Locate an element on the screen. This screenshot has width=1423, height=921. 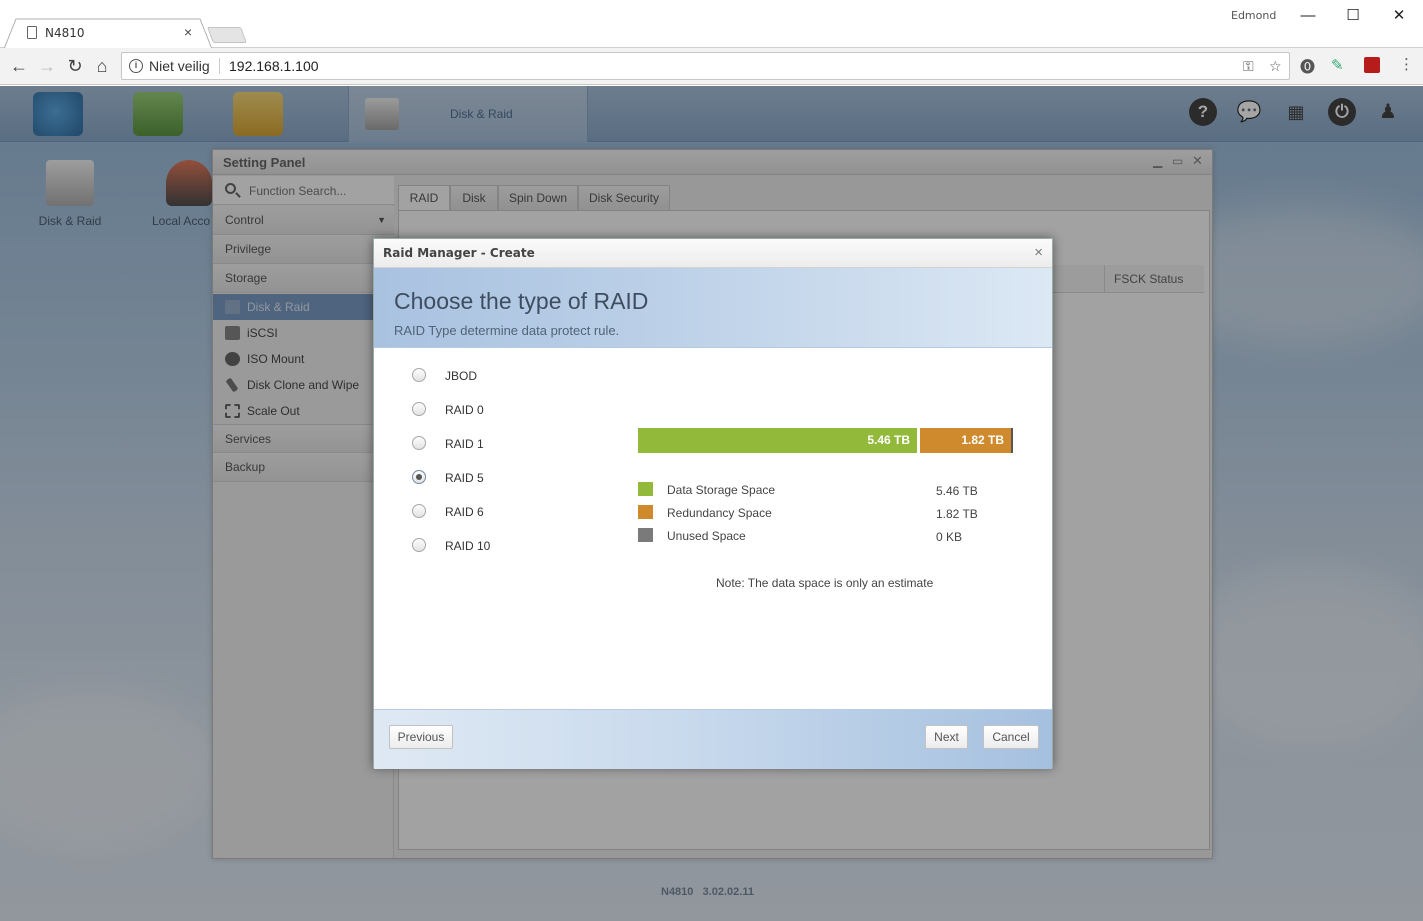
dialog-close-icon: × is located at coordinates (1038, 252).